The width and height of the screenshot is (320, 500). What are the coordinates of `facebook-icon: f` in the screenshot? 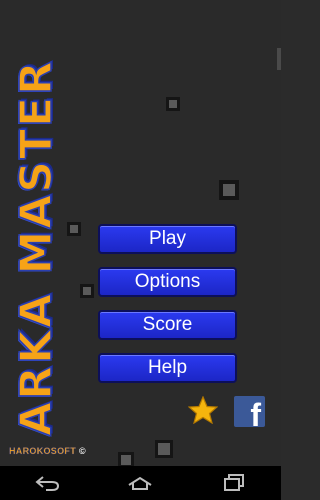 It's located at (255, 412).